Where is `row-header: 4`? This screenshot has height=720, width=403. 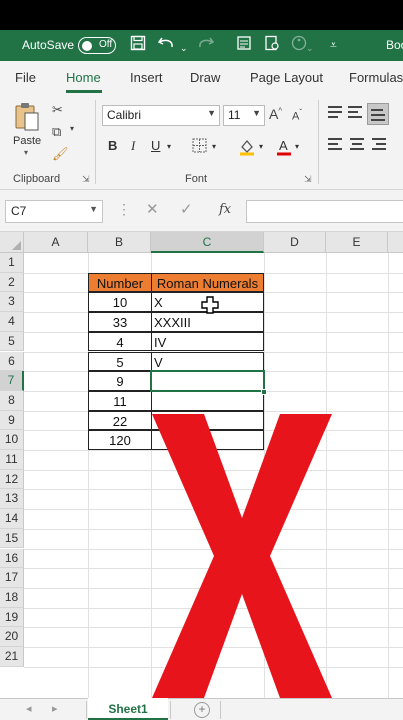 row-header: 4 is located at coordinates (12, 322).